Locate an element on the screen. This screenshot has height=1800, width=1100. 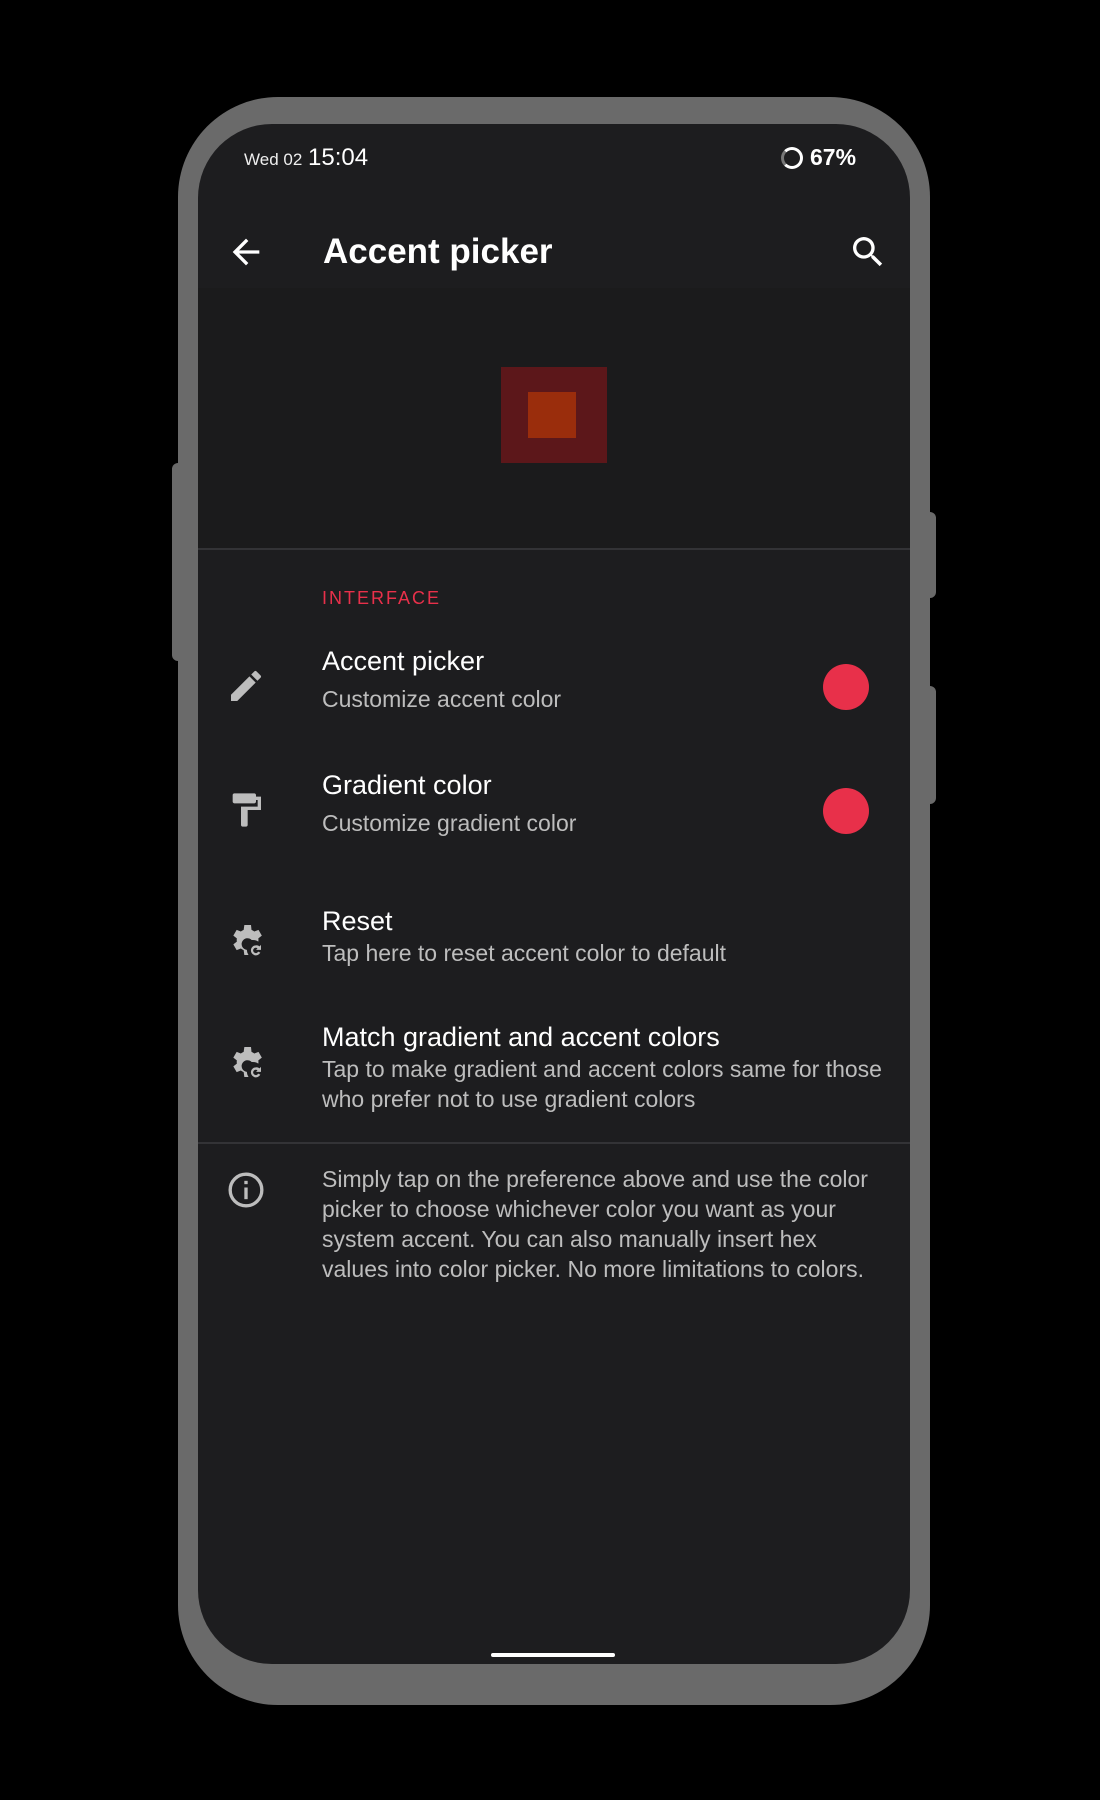
pref-title: Match gradient and accent colors is located at coordinates (521, 1037).